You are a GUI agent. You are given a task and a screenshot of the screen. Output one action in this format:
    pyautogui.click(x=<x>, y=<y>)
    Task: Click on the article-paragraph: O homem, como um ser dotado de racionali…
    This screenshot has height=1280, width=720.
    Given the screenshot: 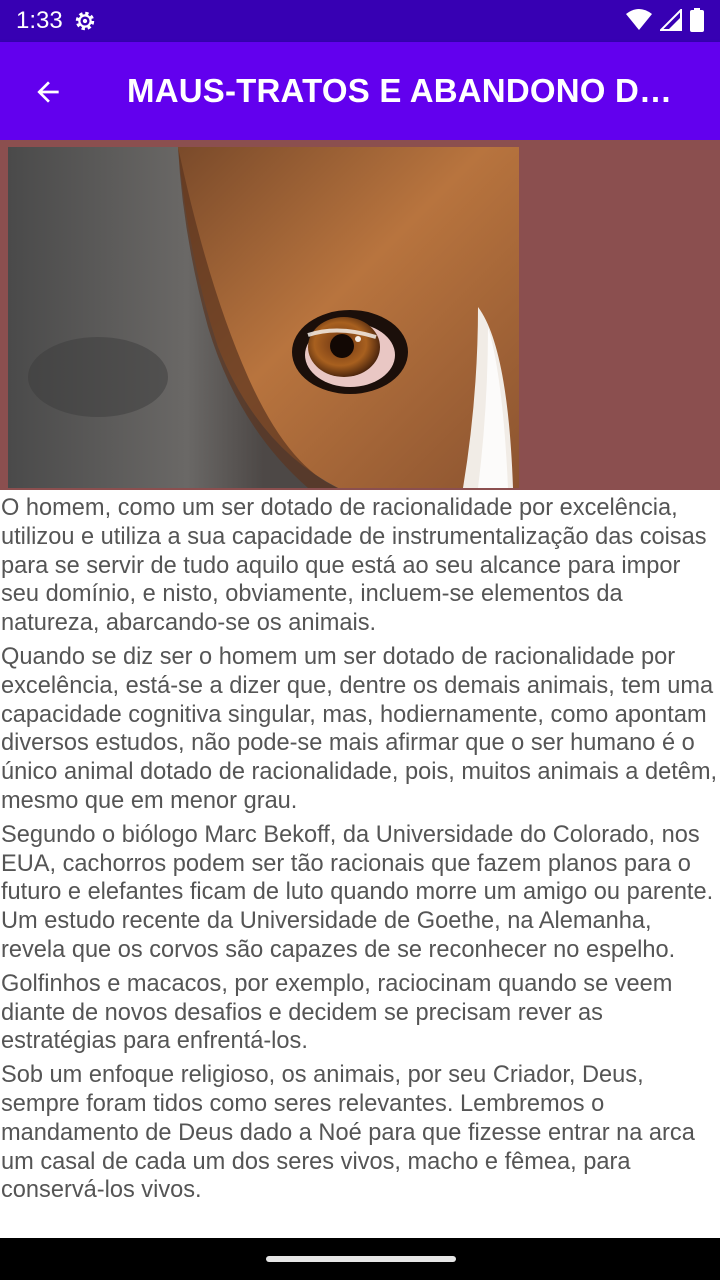 What is the action you would take?
    pyautogui.click(x=354, y=566)
    